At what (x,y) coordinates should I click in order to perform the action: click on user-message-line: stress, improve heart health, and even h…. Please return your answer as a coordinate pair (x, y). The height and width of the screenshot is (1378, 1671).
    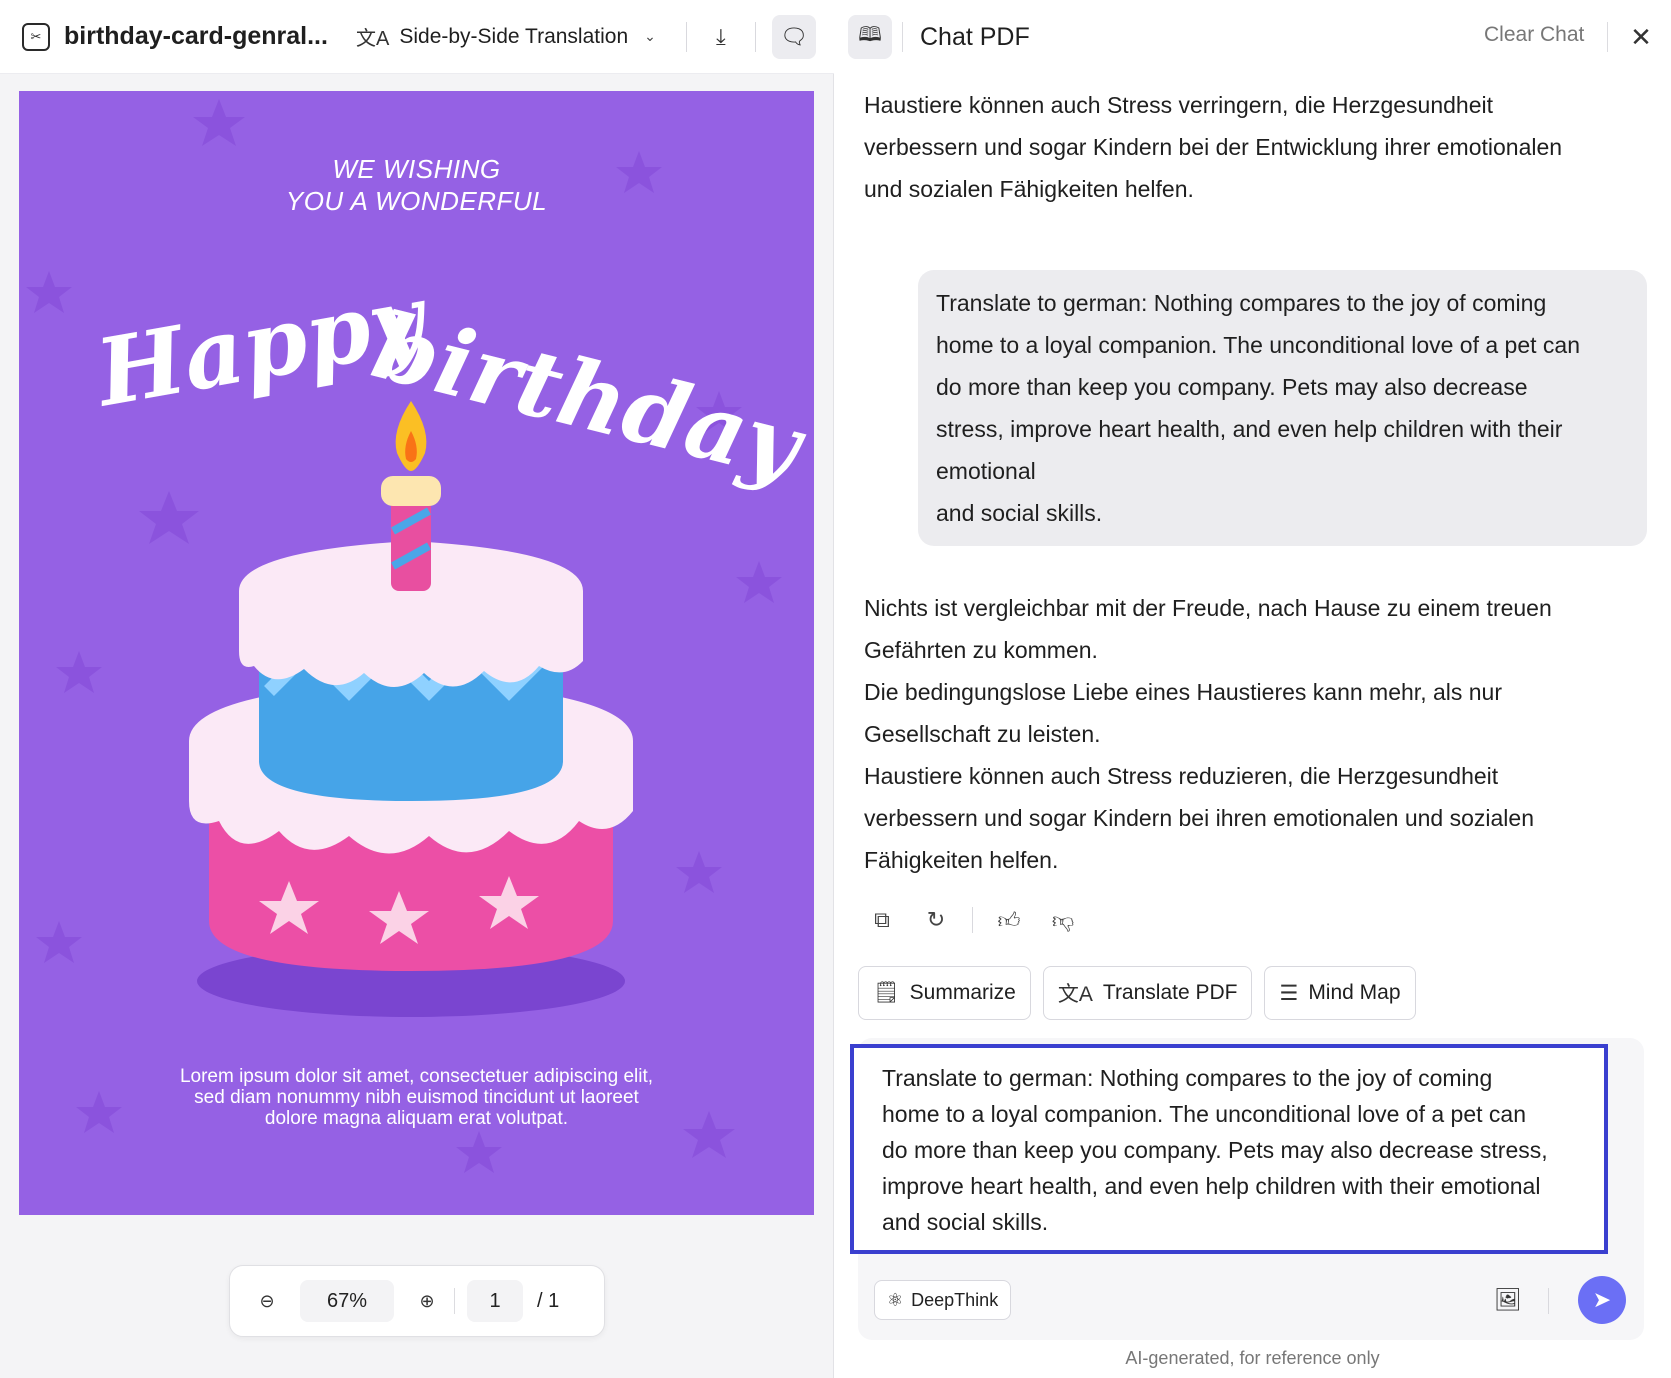
    Looking at the image, I should click on (1249, 429).